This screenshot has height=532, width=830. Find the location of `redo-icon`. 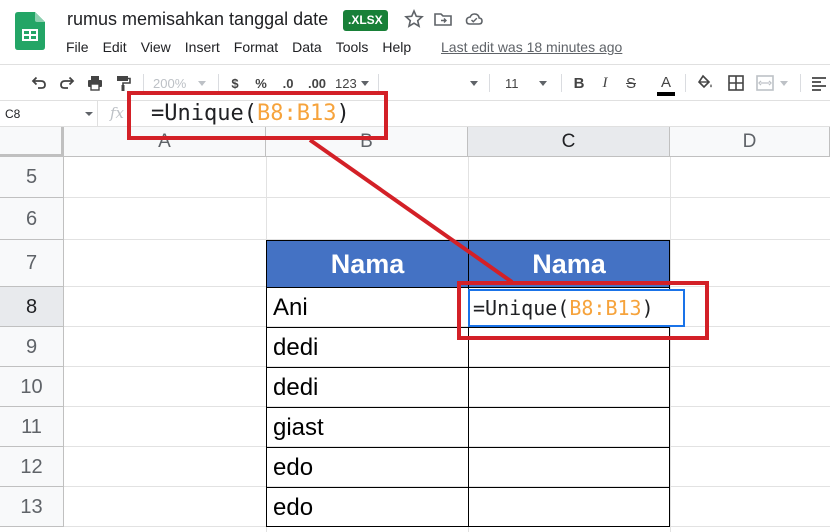

redo-icon is located at coordinates (67, 82).